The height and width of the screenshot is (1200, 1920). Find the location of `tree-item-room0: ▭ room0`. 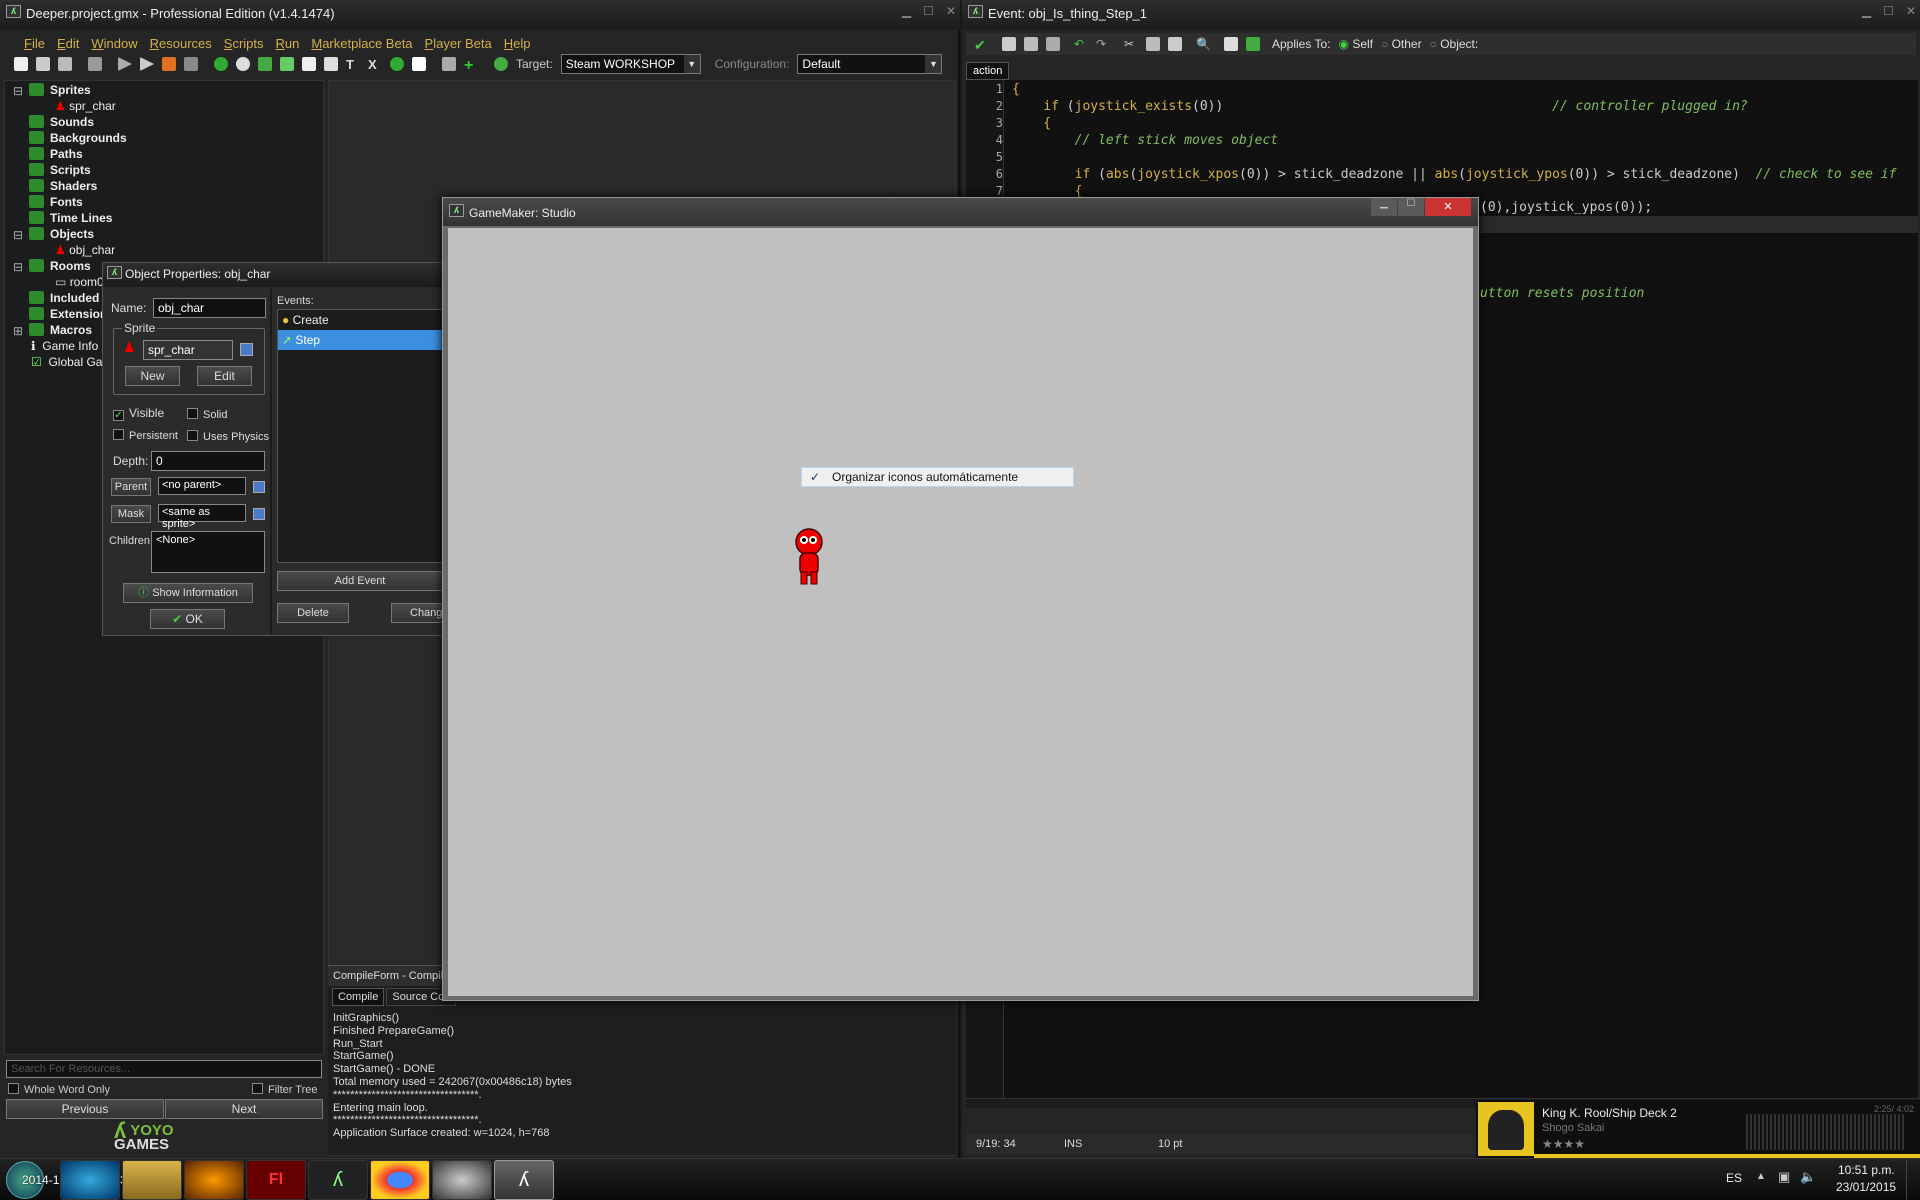

tree-item-room0: ▭ room0 is located at coordinates (79, 282).